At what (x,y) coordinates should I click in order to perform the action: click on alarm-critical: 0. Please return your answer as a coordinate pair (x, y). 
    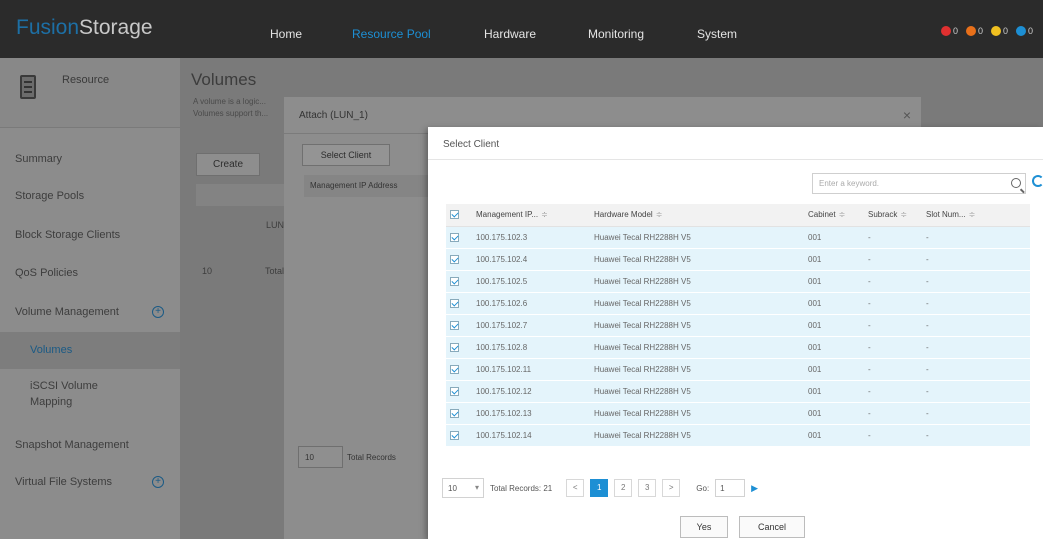
    Looking at the image, I should click on (949, 31).